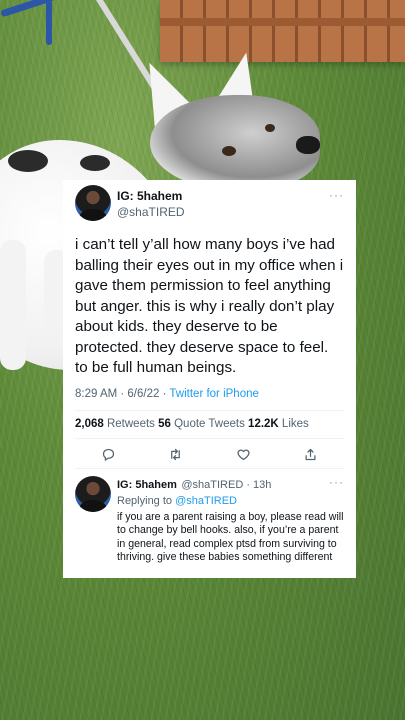 The width and height of the screenshot is (405, 720). I want to click on quote-tweets-label: Quote Tweets, so click(209, 424).